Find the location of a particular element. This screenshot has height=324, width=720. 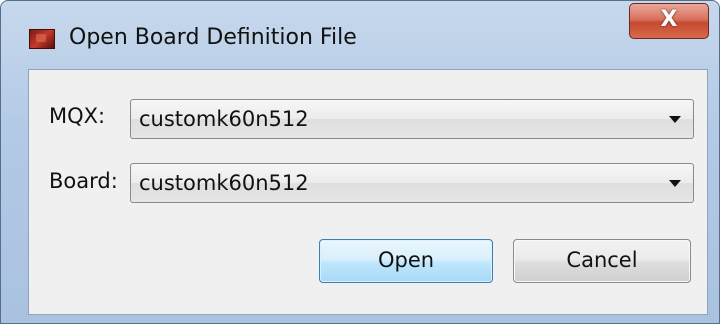

board-label: Board: is located at coordinates (83, 181).